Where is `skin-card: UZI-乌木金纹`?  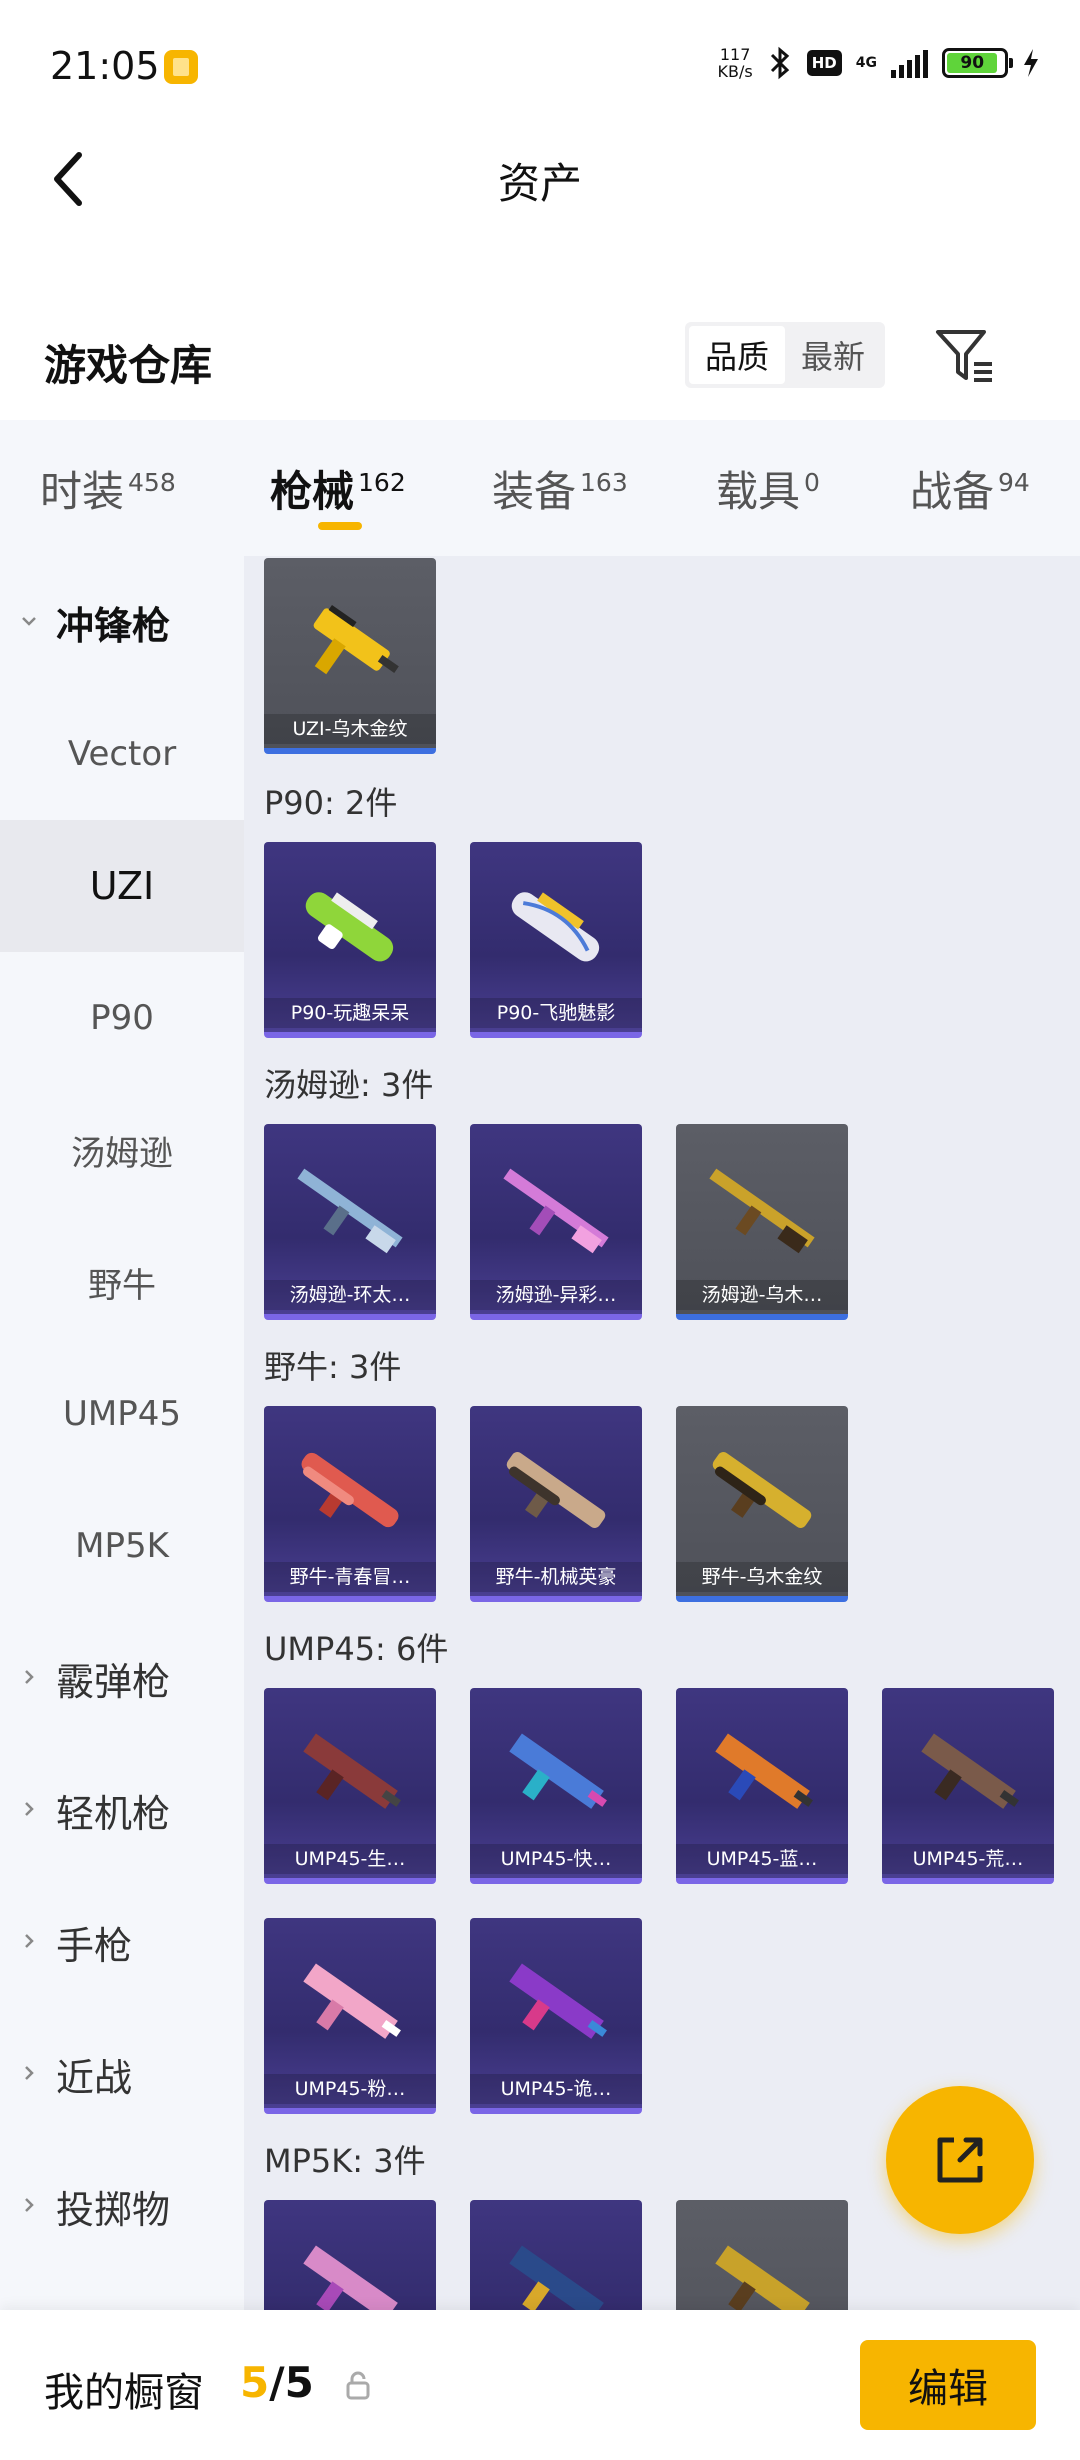
skin-card: UZI-乌木金纹 is located at coordinates (350, 656).